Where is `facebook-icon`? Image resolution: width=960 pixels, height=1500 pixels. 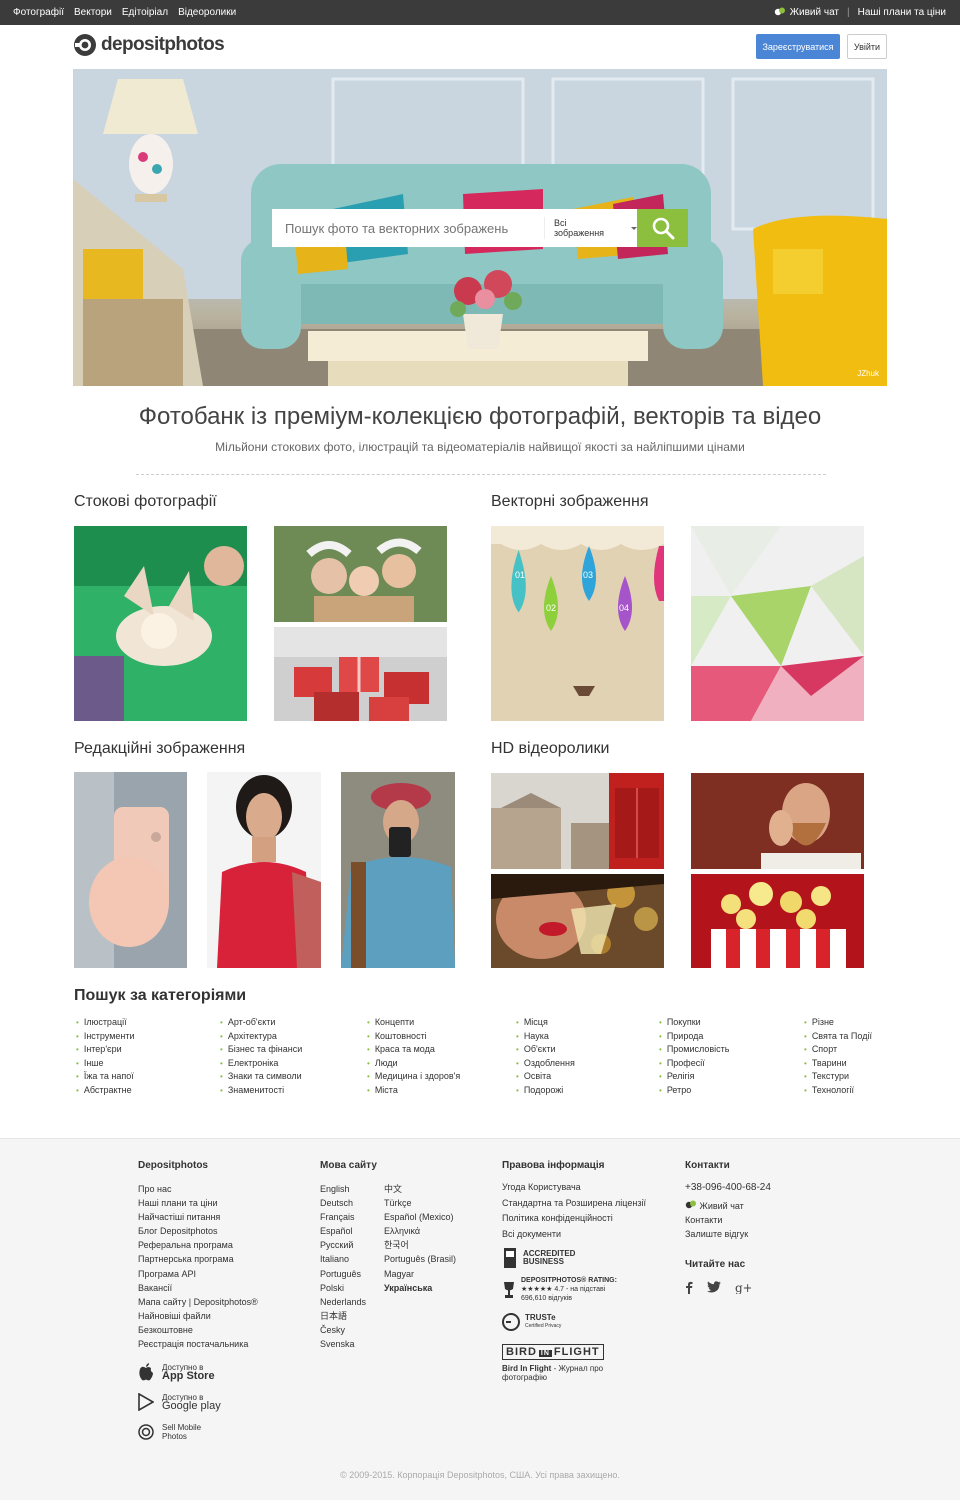
facebook-icon is located at coordinates (689, 1288).